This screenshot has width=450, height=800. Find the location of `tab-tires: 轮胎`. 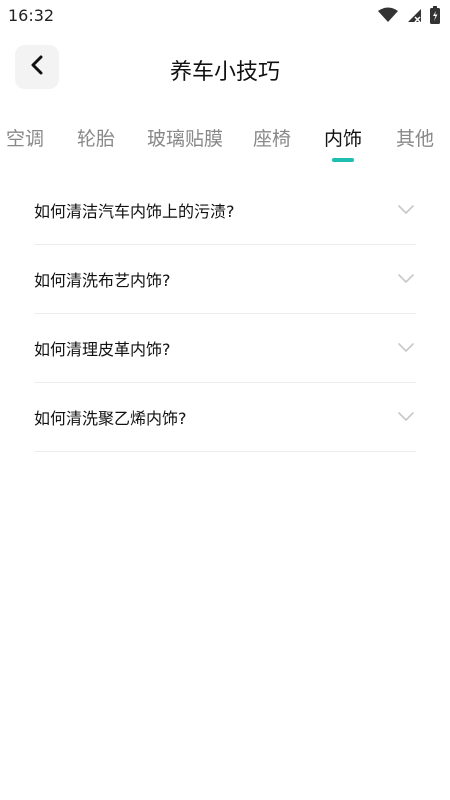

tab-tires: 轮胎 is located at coordinates (96, 137).